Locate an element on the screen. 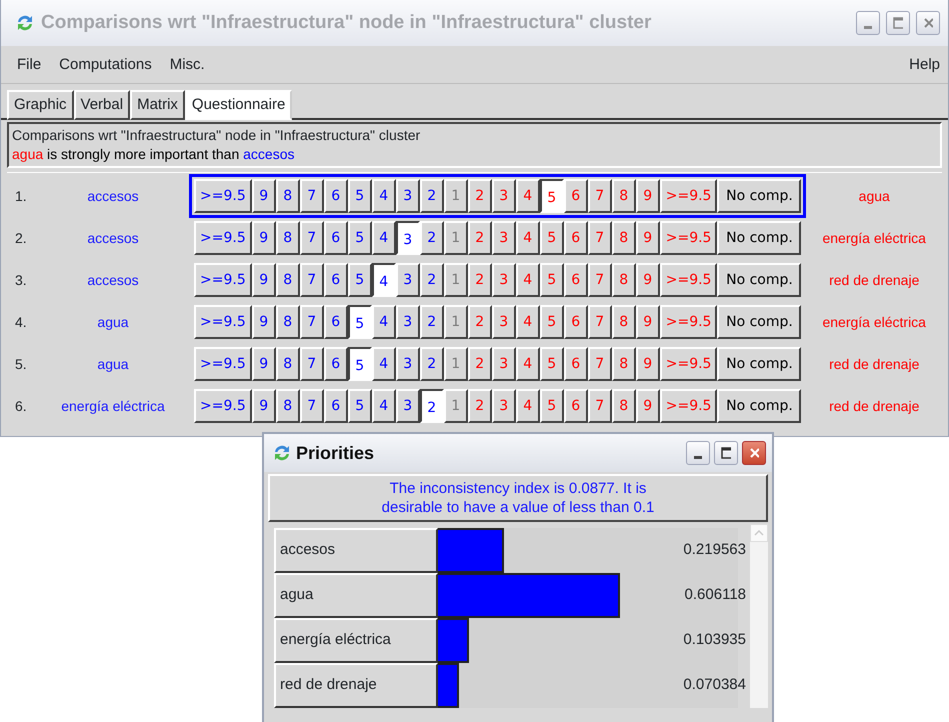 The image size is (949, 722). menu-item: Misc. is located at coordinates (187, 65).